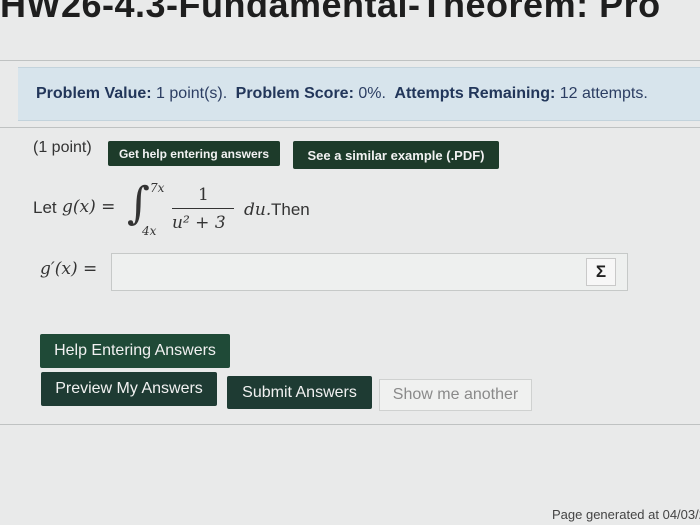  I want to click on then-text: Then, so click(290, 209).